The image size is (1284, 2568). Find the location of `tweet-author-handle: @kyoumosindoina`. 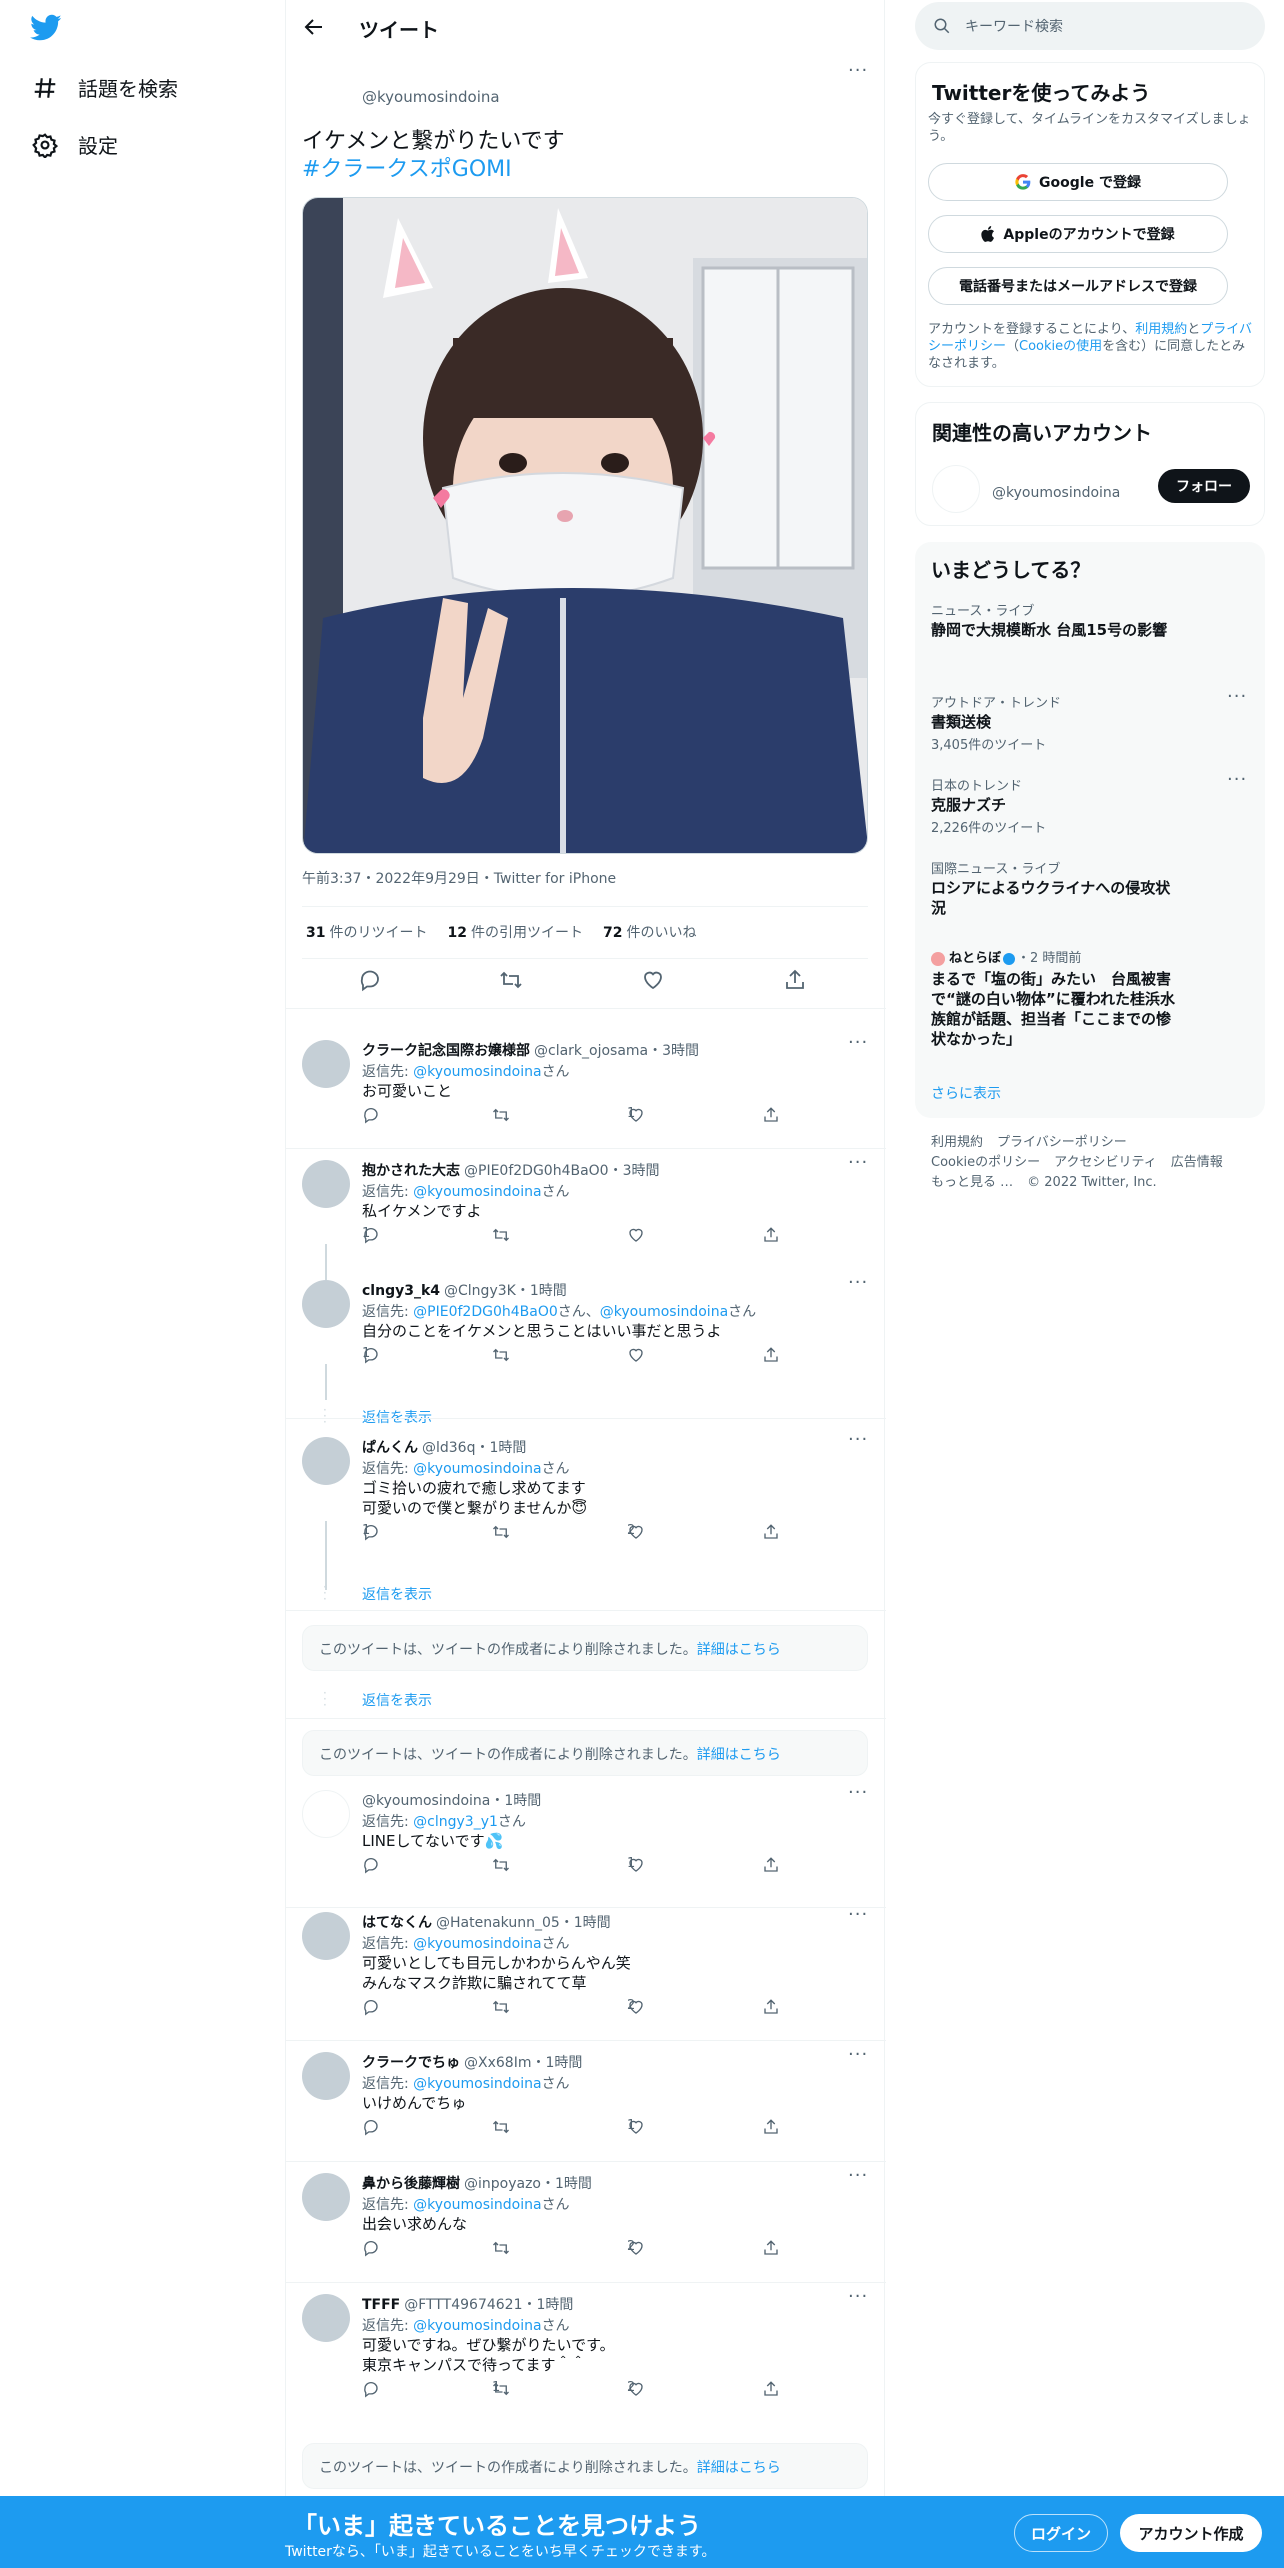

tweet-author-handle: @kyoumosindoina is located at coordinates (431, 97).